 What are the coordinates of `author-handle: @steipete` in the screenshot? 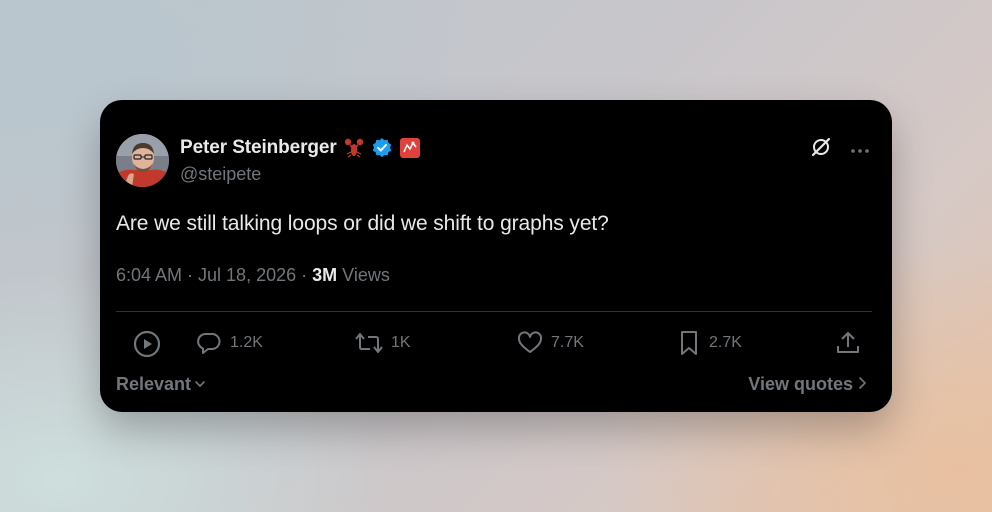 It's located at (220, 174).